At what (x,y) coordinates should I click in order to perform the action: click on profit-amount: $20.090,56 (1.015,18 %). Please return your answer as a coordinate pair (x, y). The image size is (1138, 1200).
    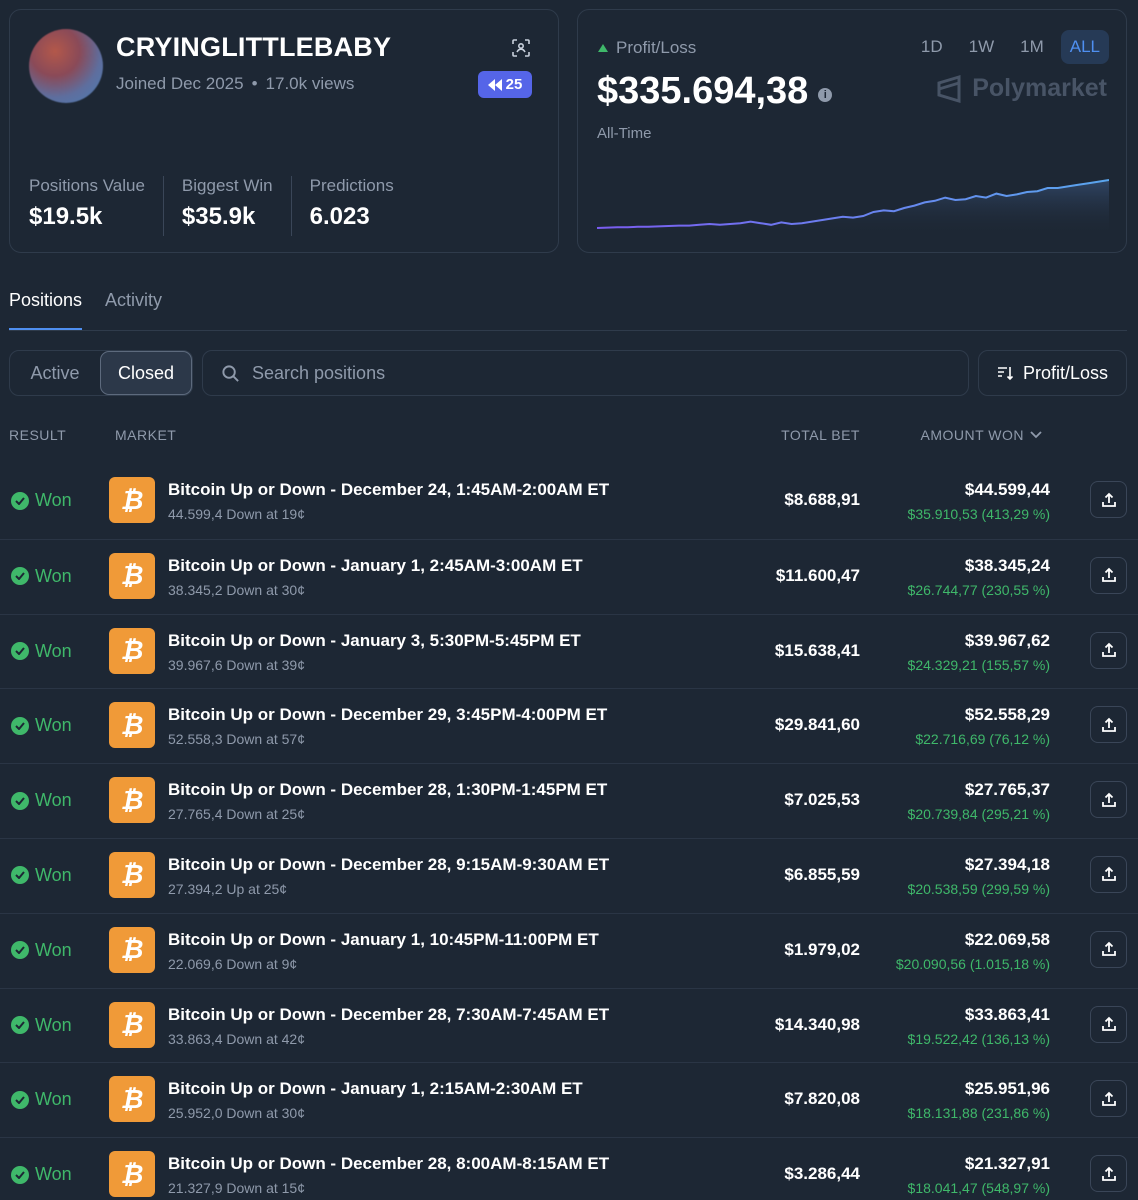
    Looking at the image, I should click on (972, 963).